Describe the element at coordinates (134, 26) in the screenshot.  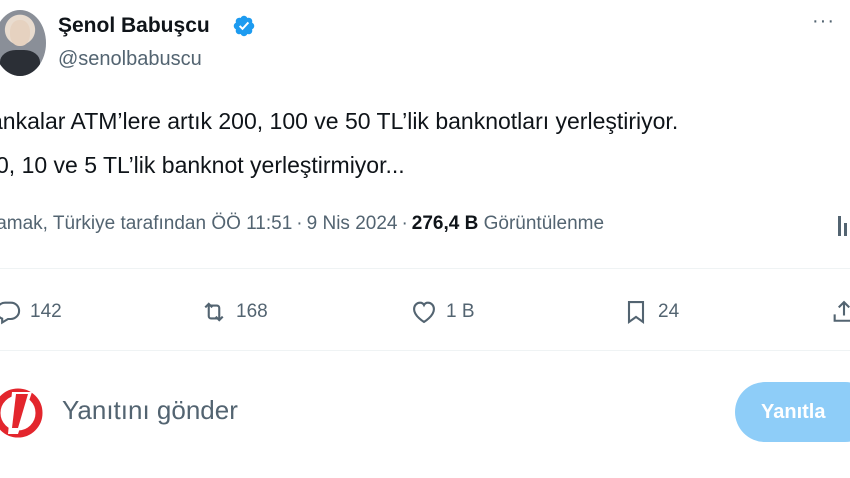
I see `author-display-name: Şenol Babuşcu` at that location.